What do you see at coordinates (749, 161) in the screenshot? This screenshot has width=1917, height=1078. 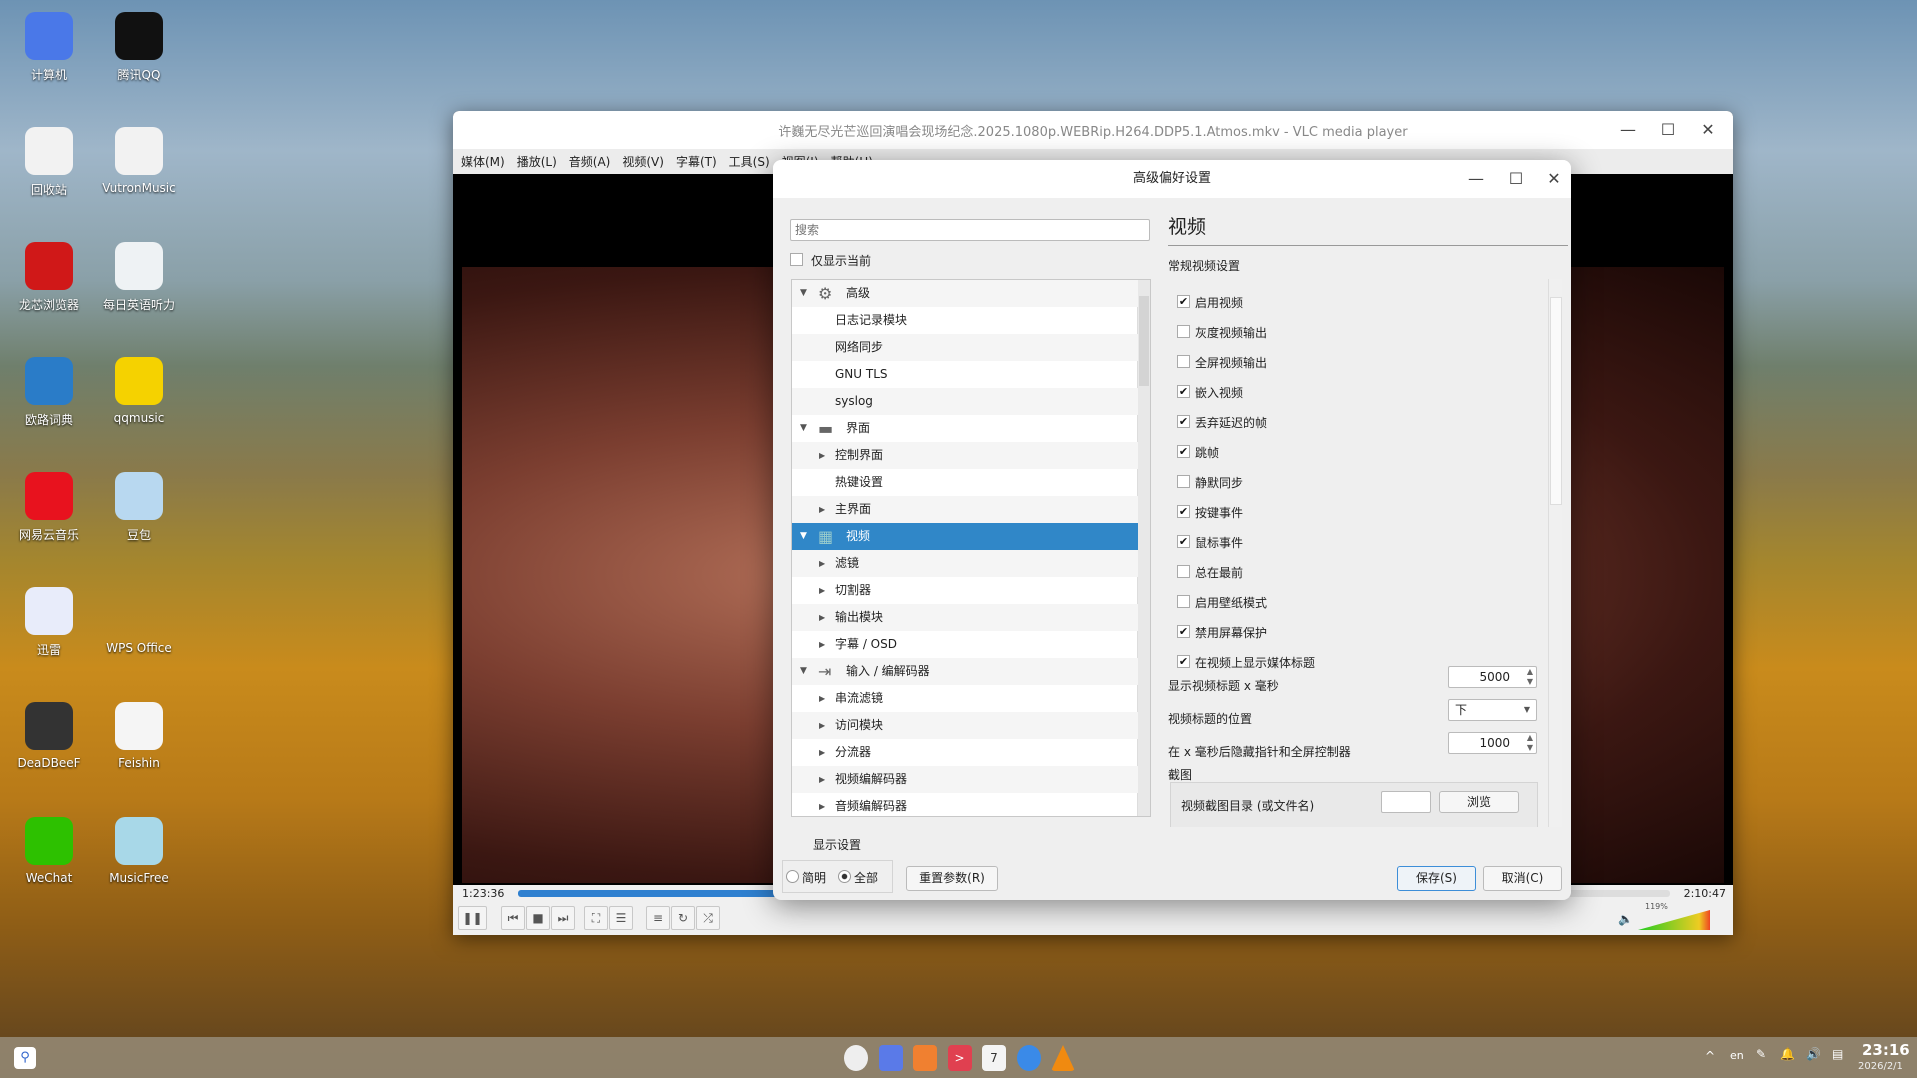 I see `menu-item: 工具(S)` at bounding box center [749, 161].